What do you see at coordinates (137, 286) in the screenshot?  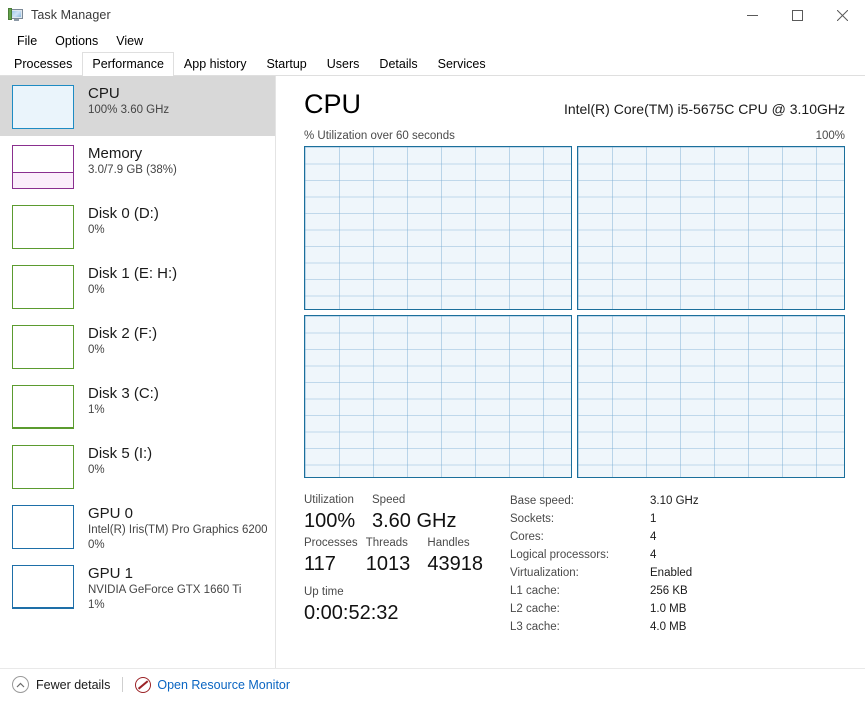 I see `sidebar-item-disk-1-e-h: Disk 1 (E: H:) 0%` at bounding box center [137, 286].